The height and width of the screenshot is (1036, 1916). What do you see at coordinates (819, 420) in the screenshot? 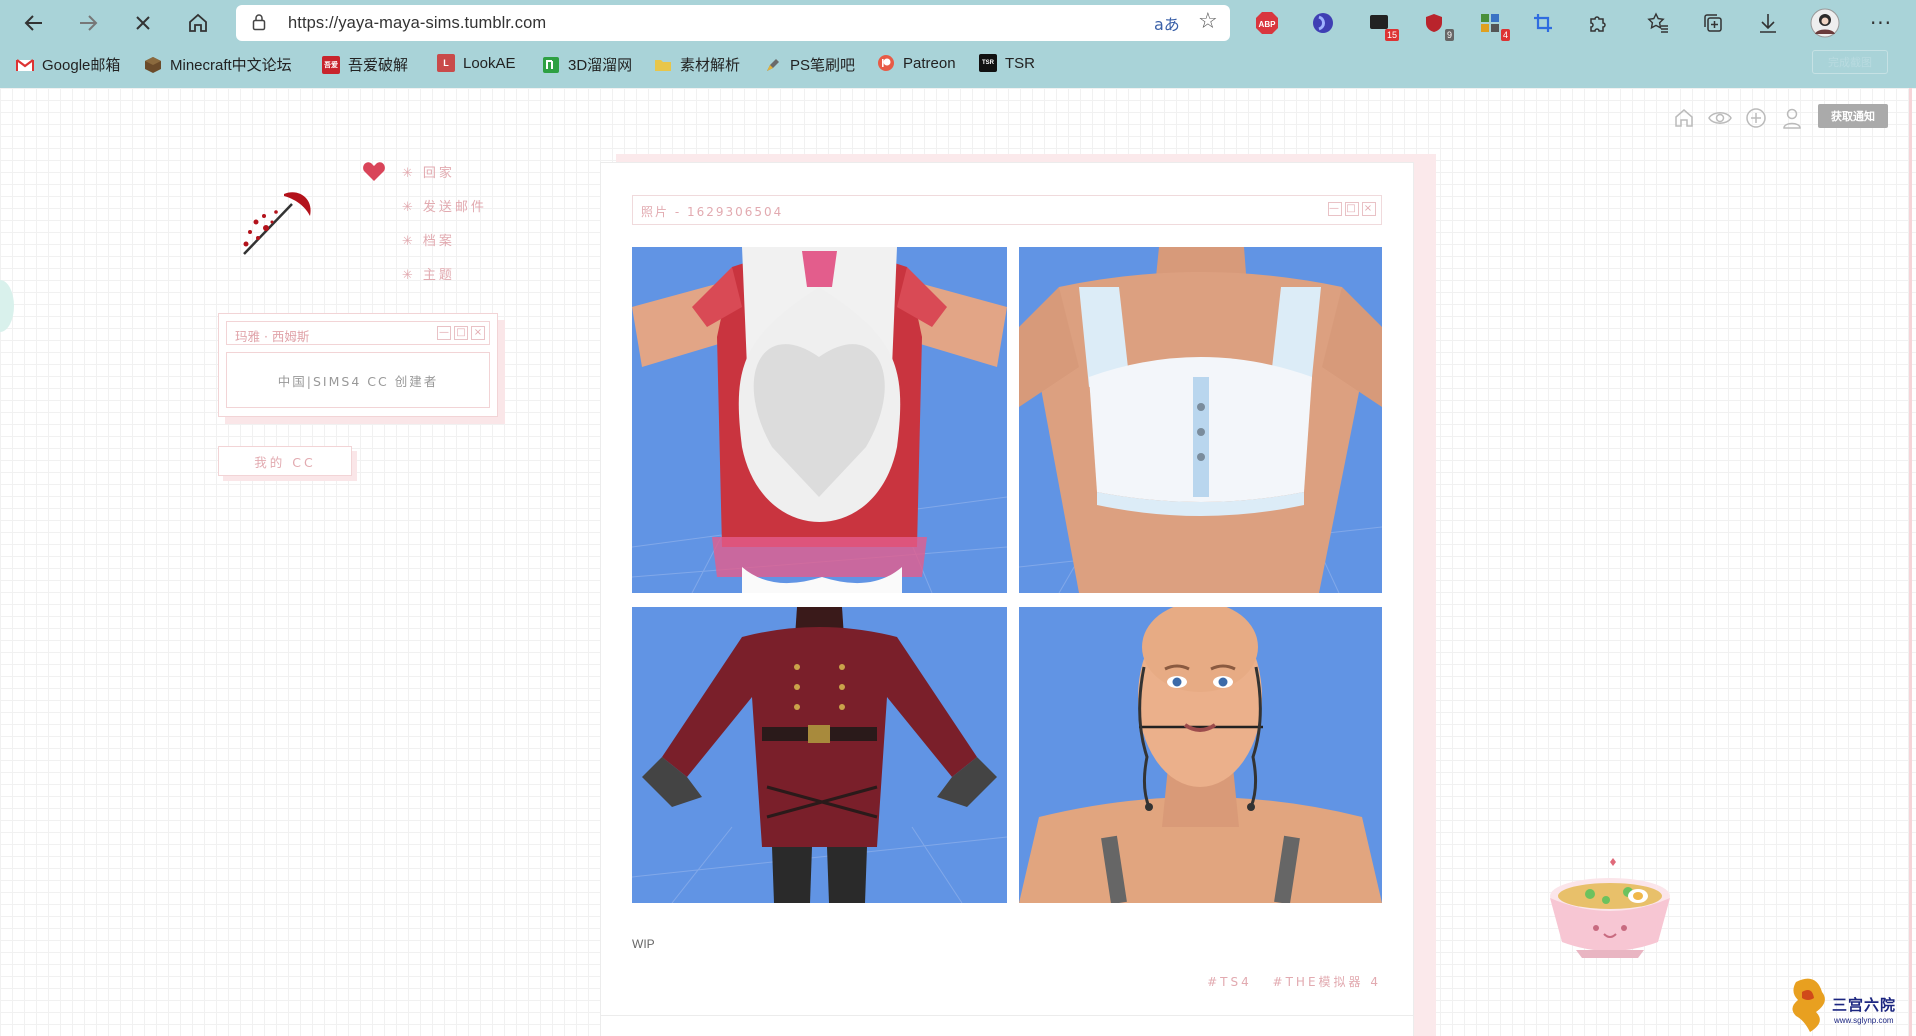
I see `photo-maid-dress` at bounding box center [819, 420].